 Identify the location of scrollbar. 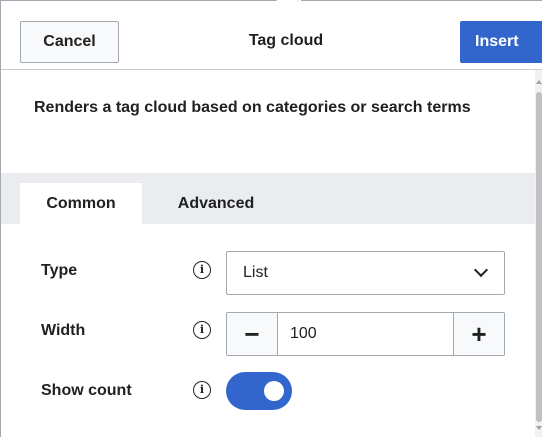
(538, 253).